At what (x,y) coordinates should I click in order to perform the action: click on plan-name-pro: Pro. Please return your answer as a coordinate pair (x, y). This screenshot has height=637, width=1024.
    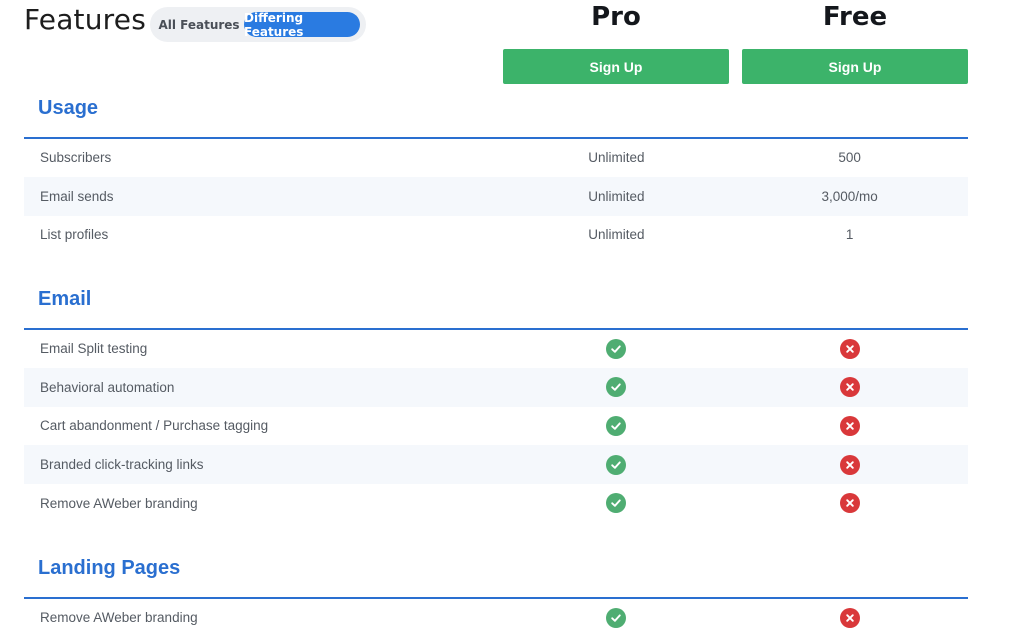
    Looking at the image, I should click on (616, 17).